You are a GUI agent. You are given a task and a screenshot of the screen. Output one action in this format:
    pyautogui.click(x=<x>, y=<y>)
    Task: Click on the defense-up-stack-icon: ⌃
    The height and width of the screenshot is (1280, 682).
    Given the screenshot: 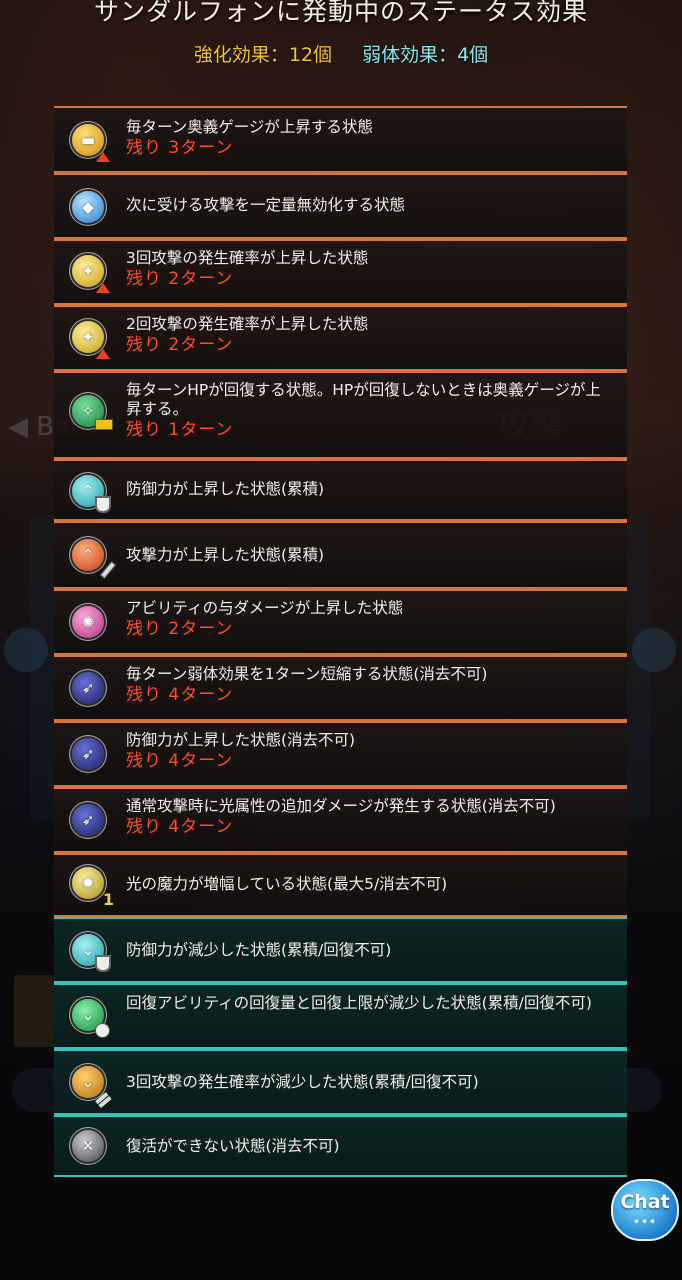 What is the action you would take?
    pyautogui.click(x=91, y=494)
    